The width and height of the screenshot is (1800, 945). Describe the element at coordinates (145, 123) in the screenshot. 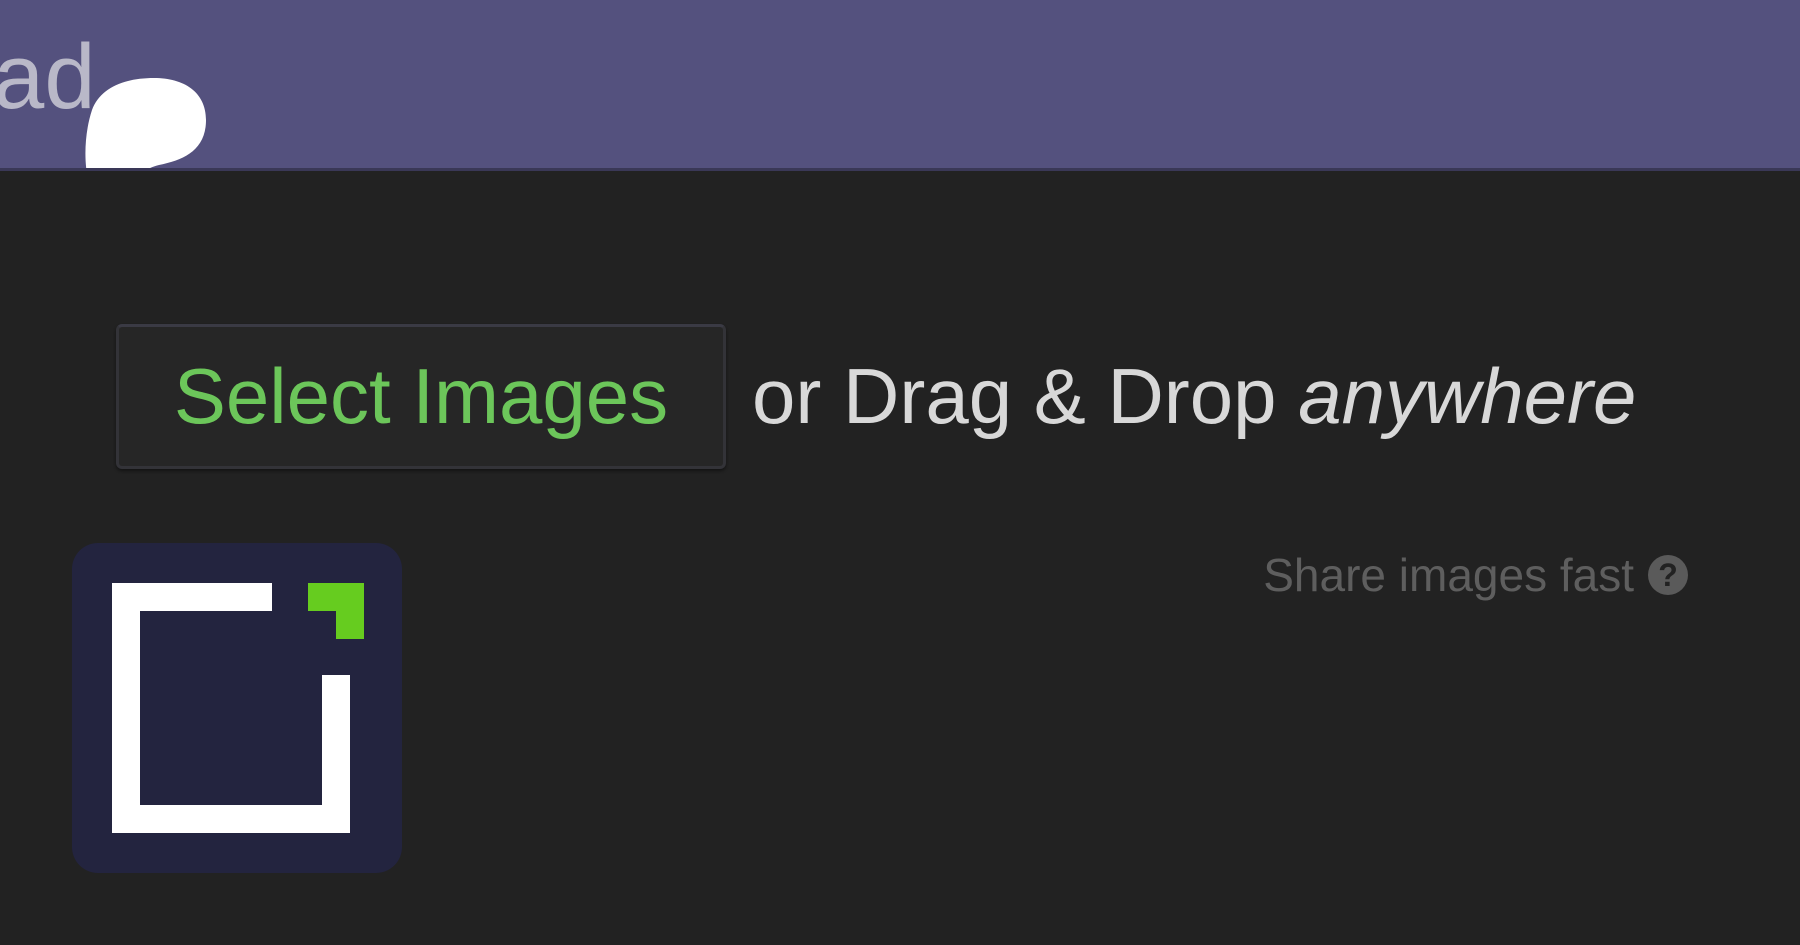

I see `cursor-pointer-icon` at that location.